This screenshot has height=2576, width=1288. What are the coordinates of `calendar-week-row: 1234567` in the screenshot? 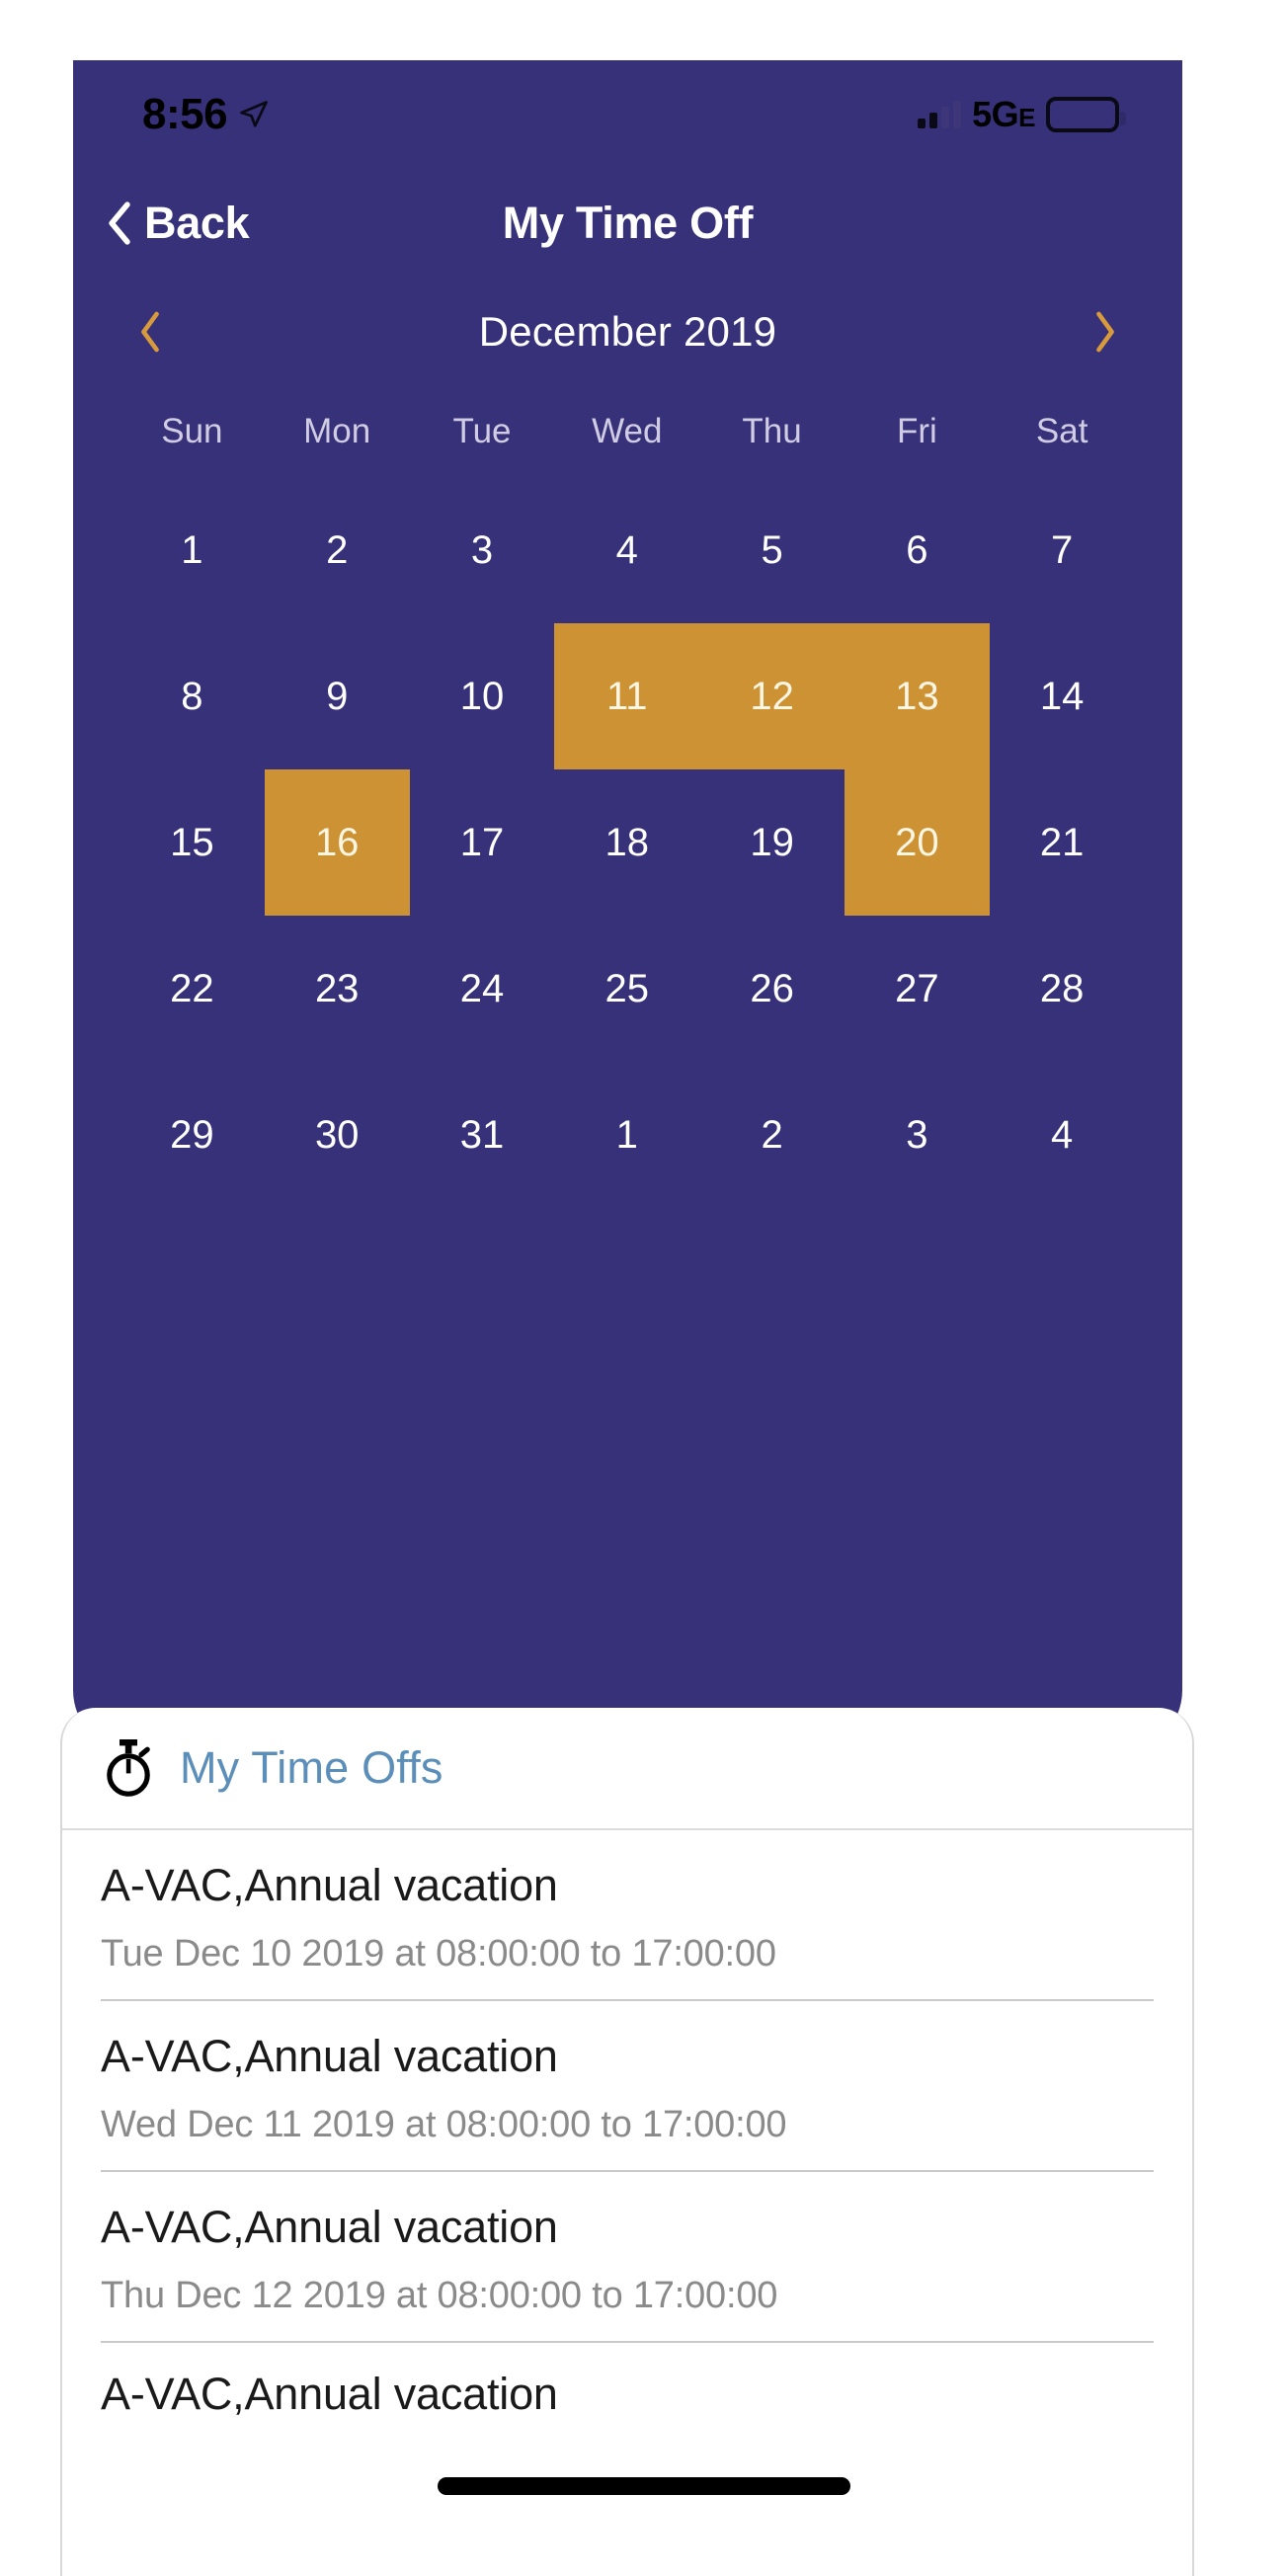 It's located at (627, 550).